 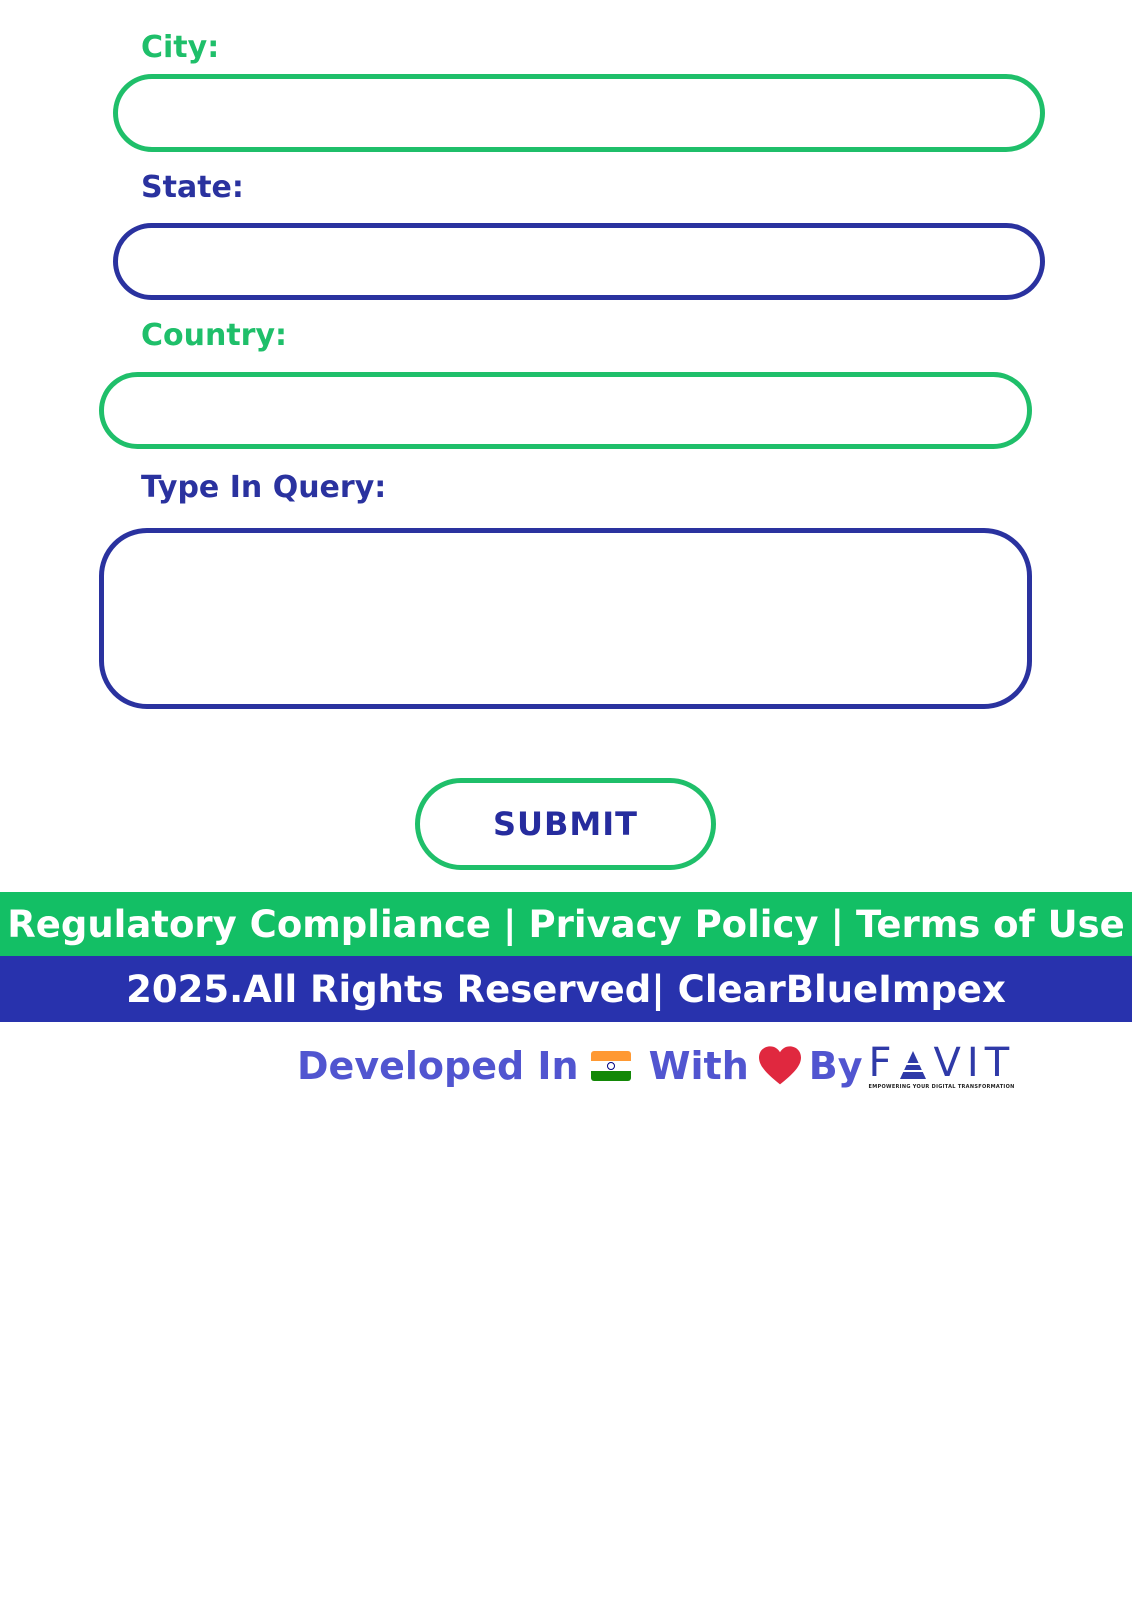 What do you see at coordinates (214, 335) in the screenshot?
I see `country-label: Country:` at bounding box center [214, 335].